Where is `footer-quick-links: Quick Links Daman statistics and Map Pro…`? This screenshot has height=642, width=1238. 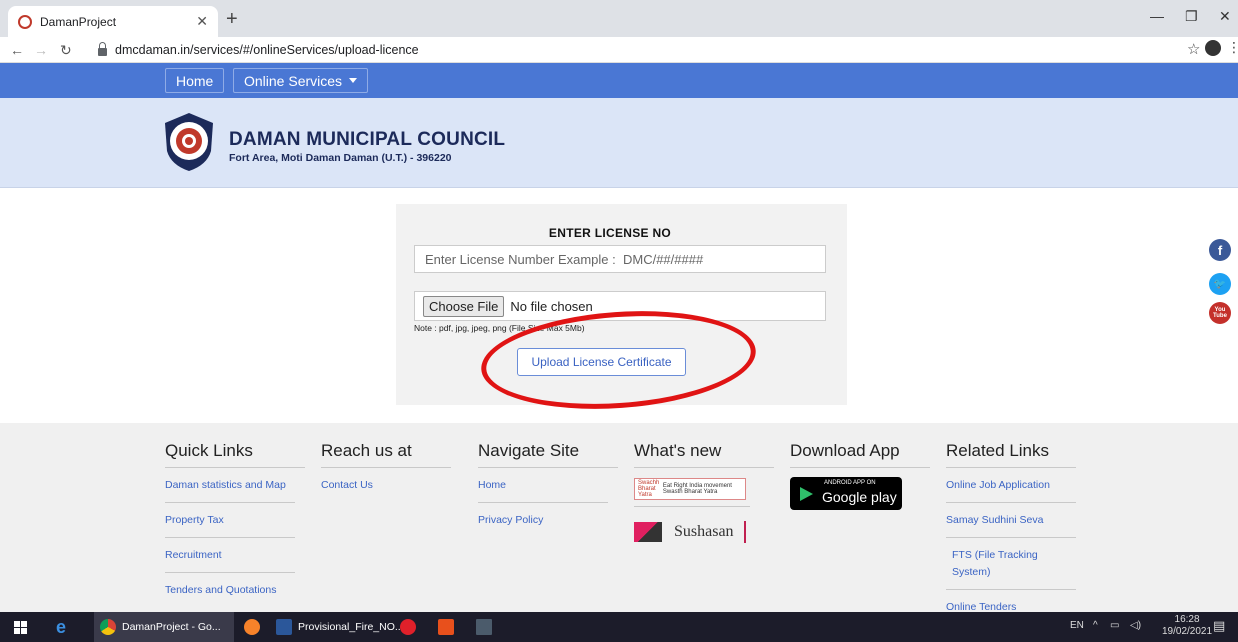
footer-quick-links: Quick Links Daman statistics and Map Pro… is located at coordinates (235, 524).